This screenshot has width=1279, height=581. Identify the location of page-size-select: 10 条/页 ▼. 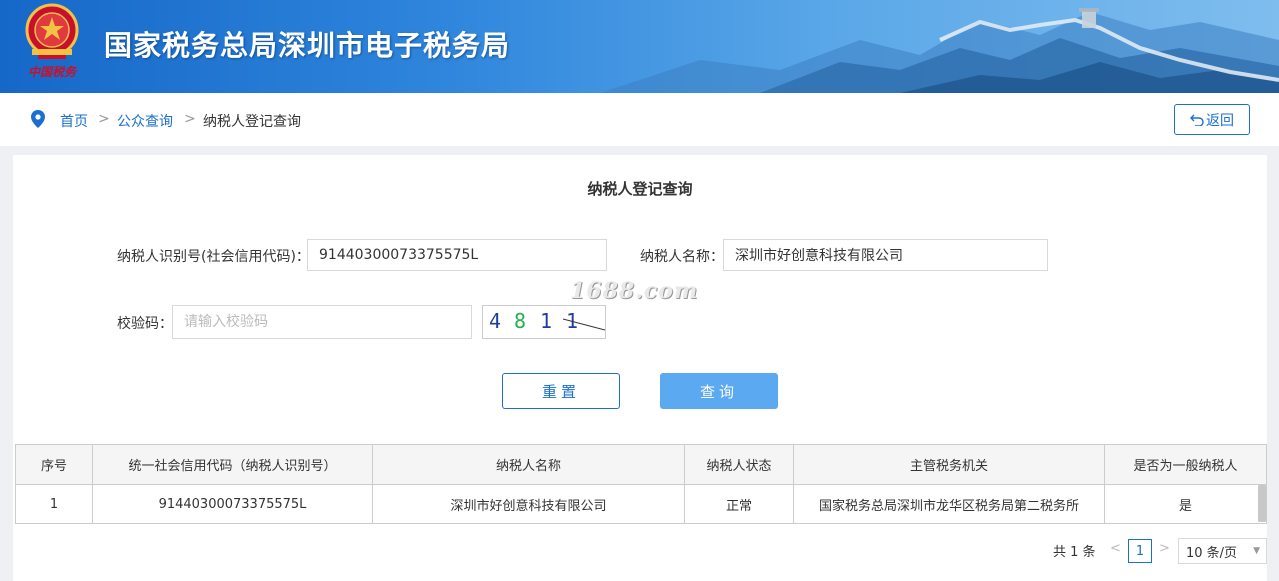
(1222, 551).